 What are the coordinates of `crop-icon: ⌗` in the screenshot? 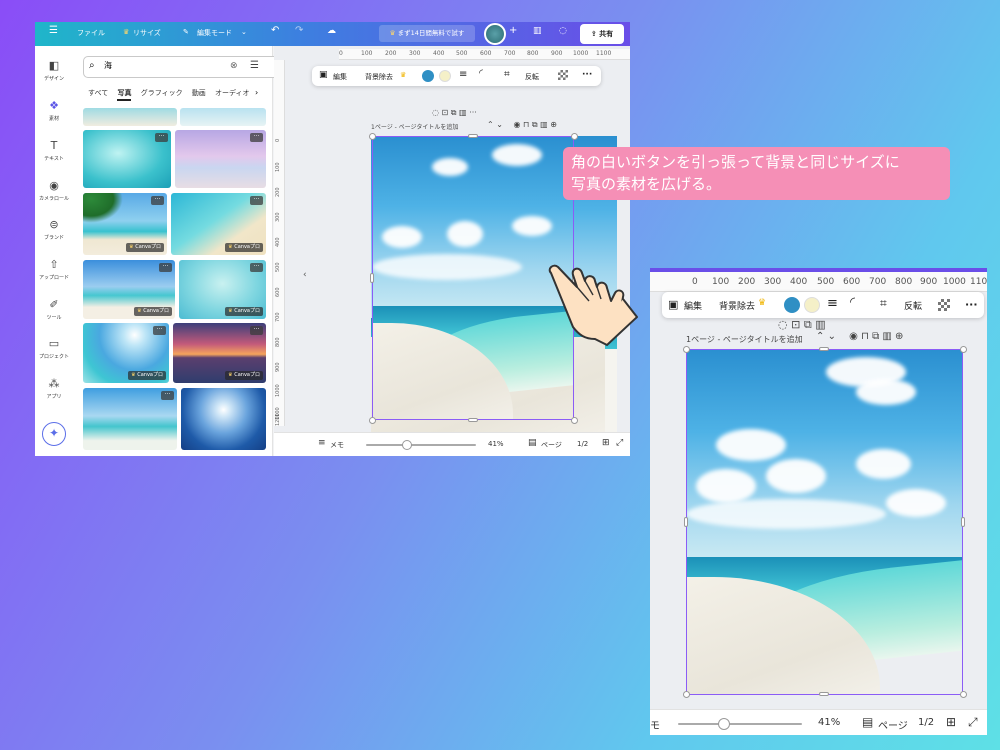 It's located at (883, 303).